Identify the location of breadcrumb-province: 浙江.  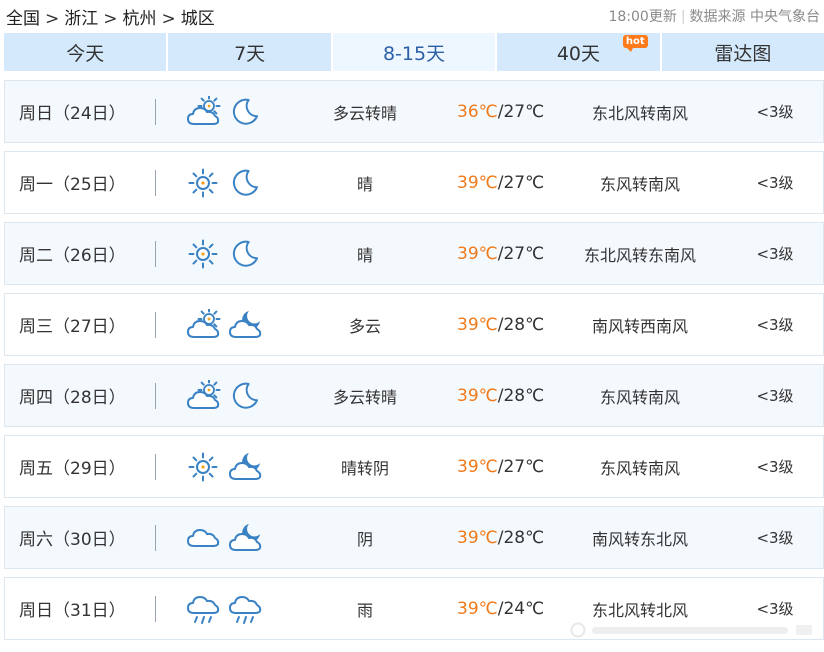
(81, 19).